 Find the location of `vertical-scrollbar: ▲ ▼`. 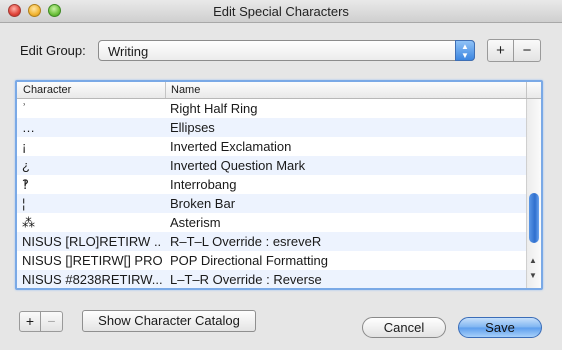

vertical-scrollbar: ▲ ▼ is located at coordinates (533, 193).